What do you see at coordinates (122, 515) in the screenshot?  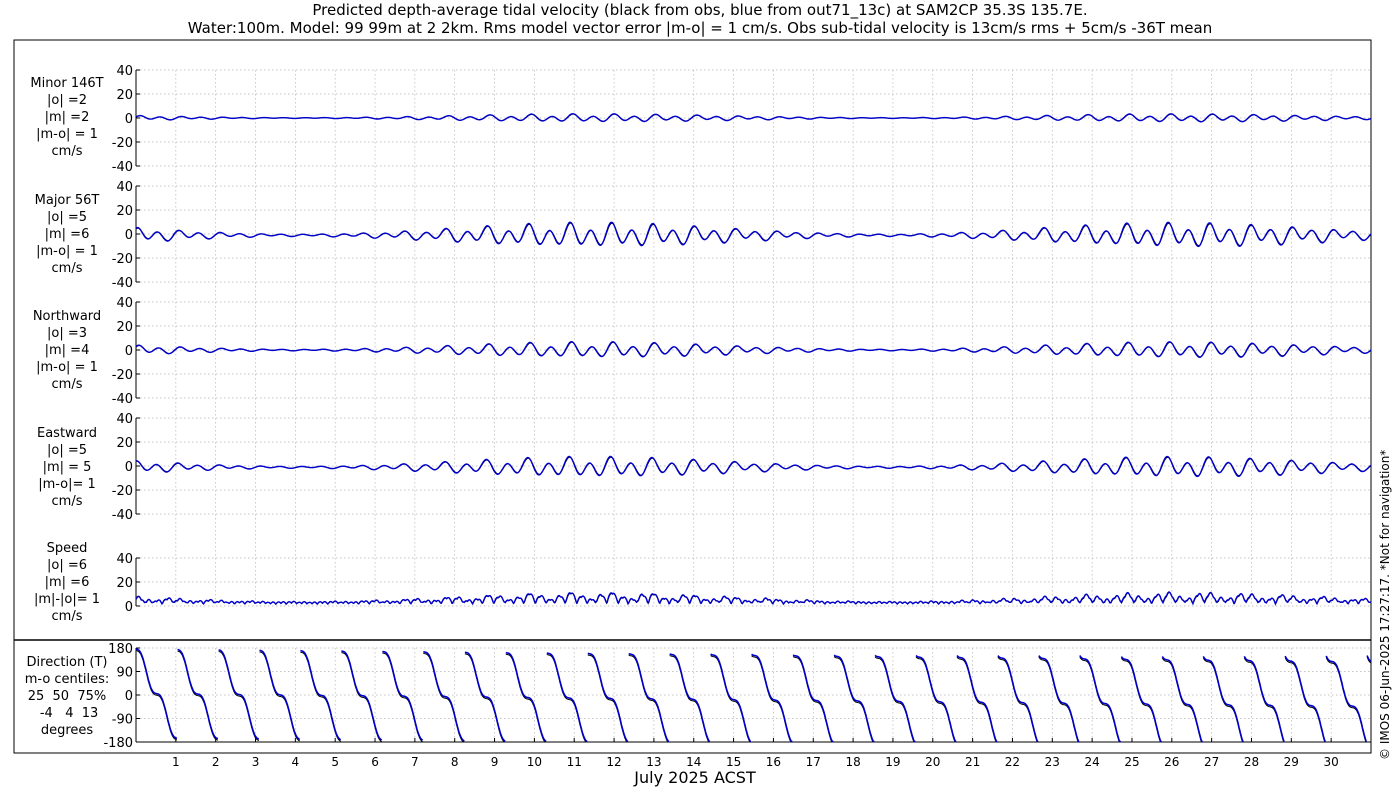 I see `panel-4-ytick-label: -40` at bounding box center [122, 515].